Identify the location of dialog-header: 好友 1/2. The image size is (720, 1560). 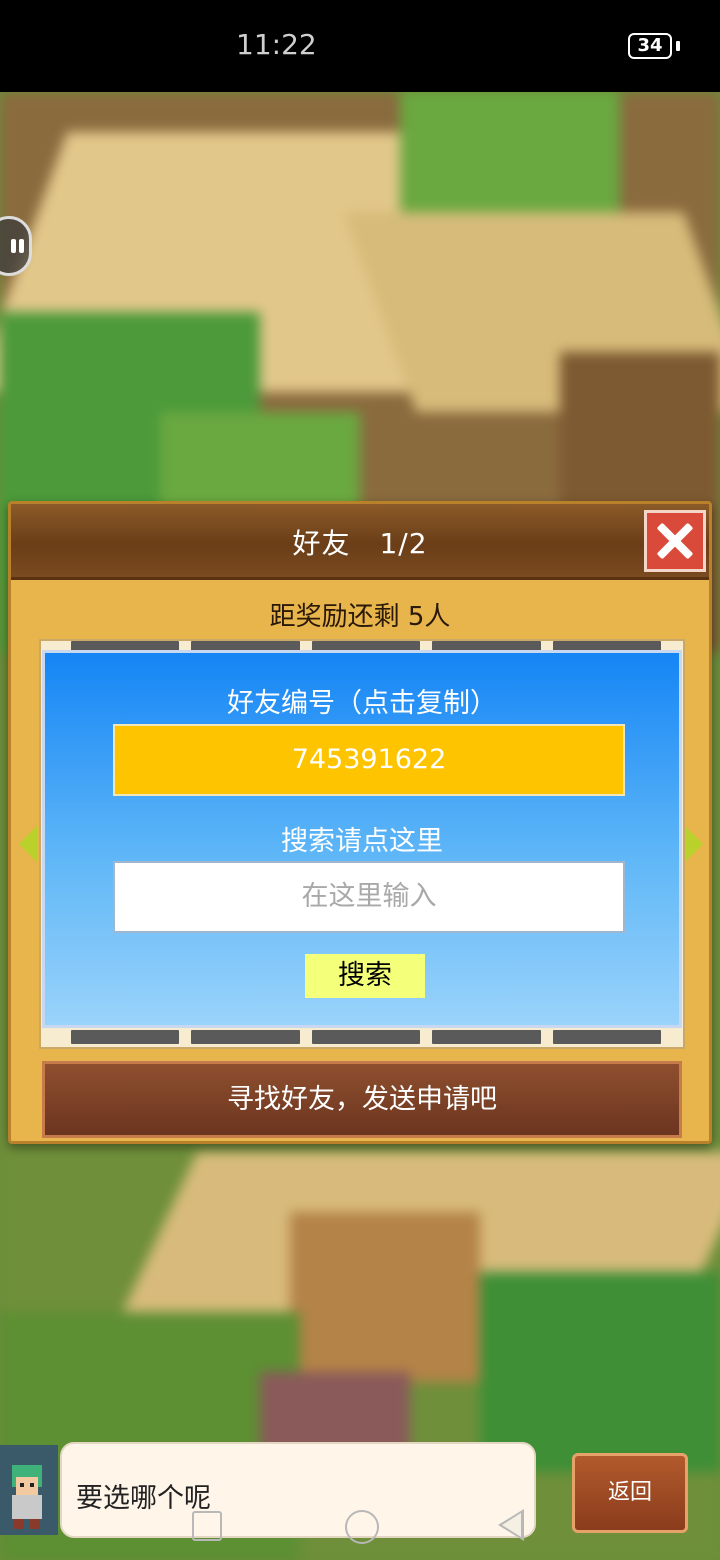
(360, 542).